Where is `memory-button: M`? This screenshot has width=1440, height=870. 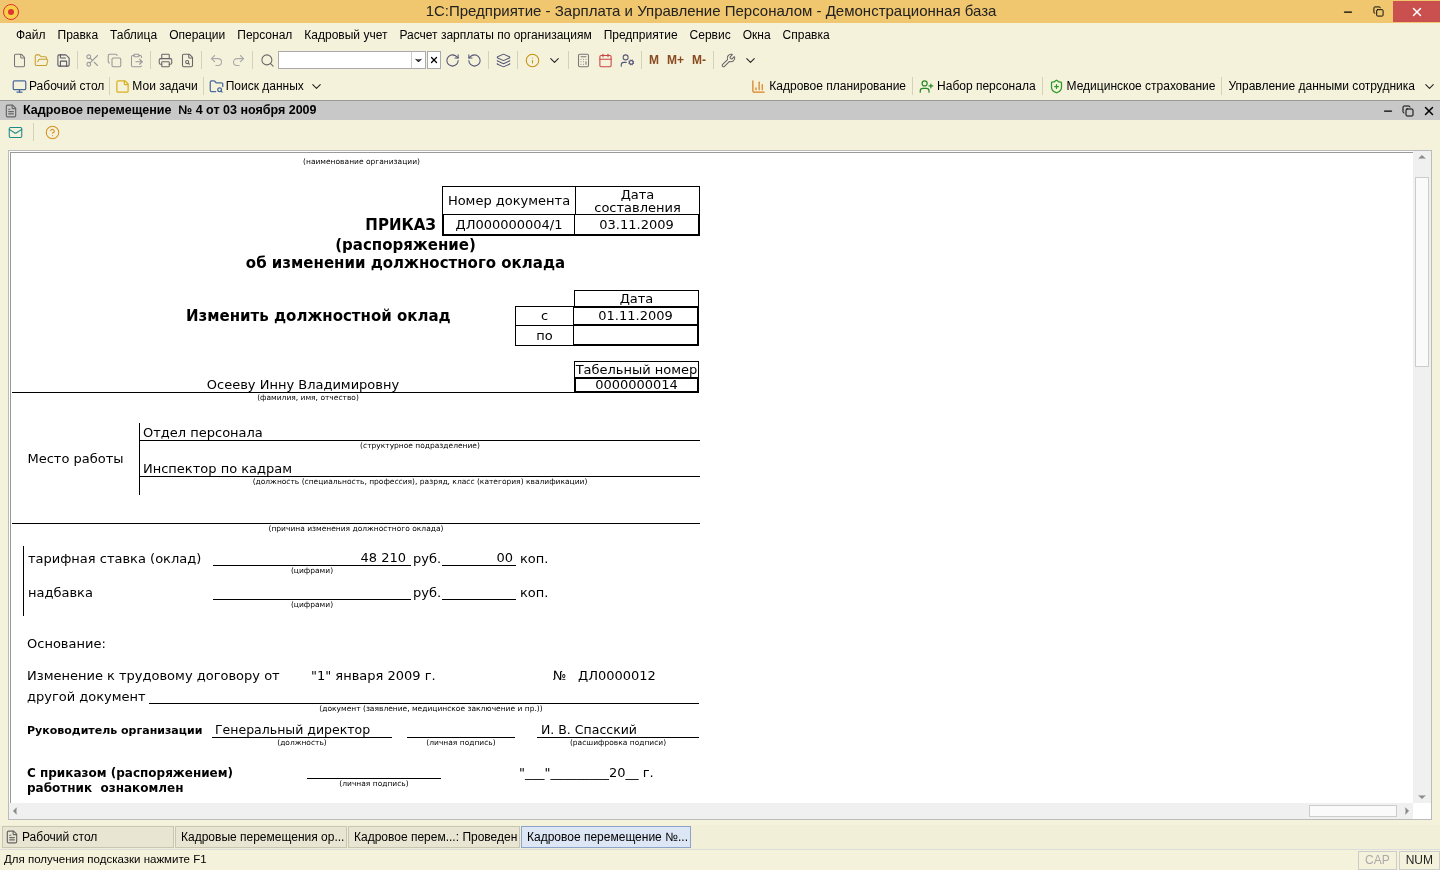
memory-button: M is located at coordinates (654, 60).